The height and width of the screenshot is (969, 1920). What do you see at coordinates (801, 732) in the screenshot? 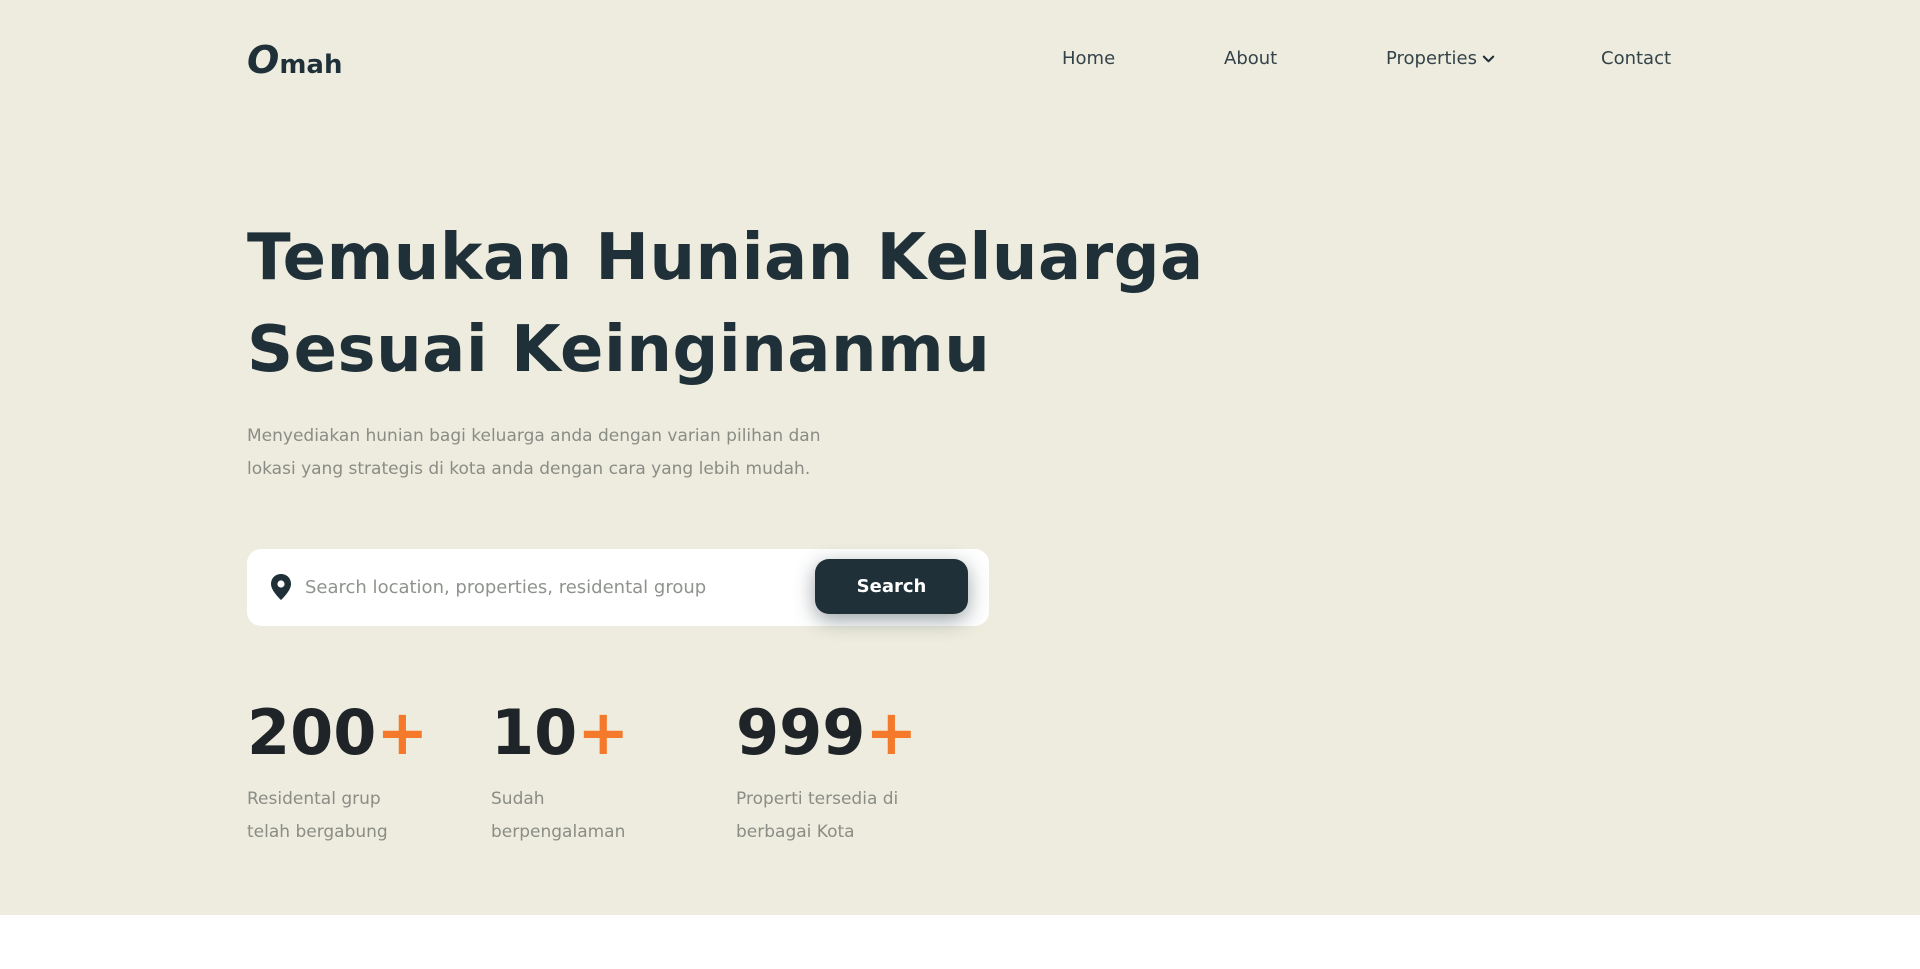
I see `stat-value: 999` at bounding box center [801, 732].